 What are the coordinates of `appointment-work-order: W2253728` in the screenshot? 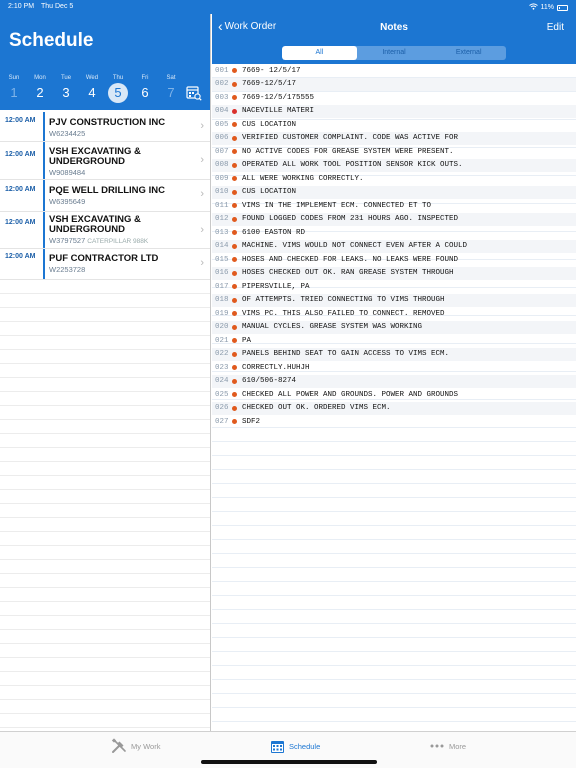 It's located at (67, 269).